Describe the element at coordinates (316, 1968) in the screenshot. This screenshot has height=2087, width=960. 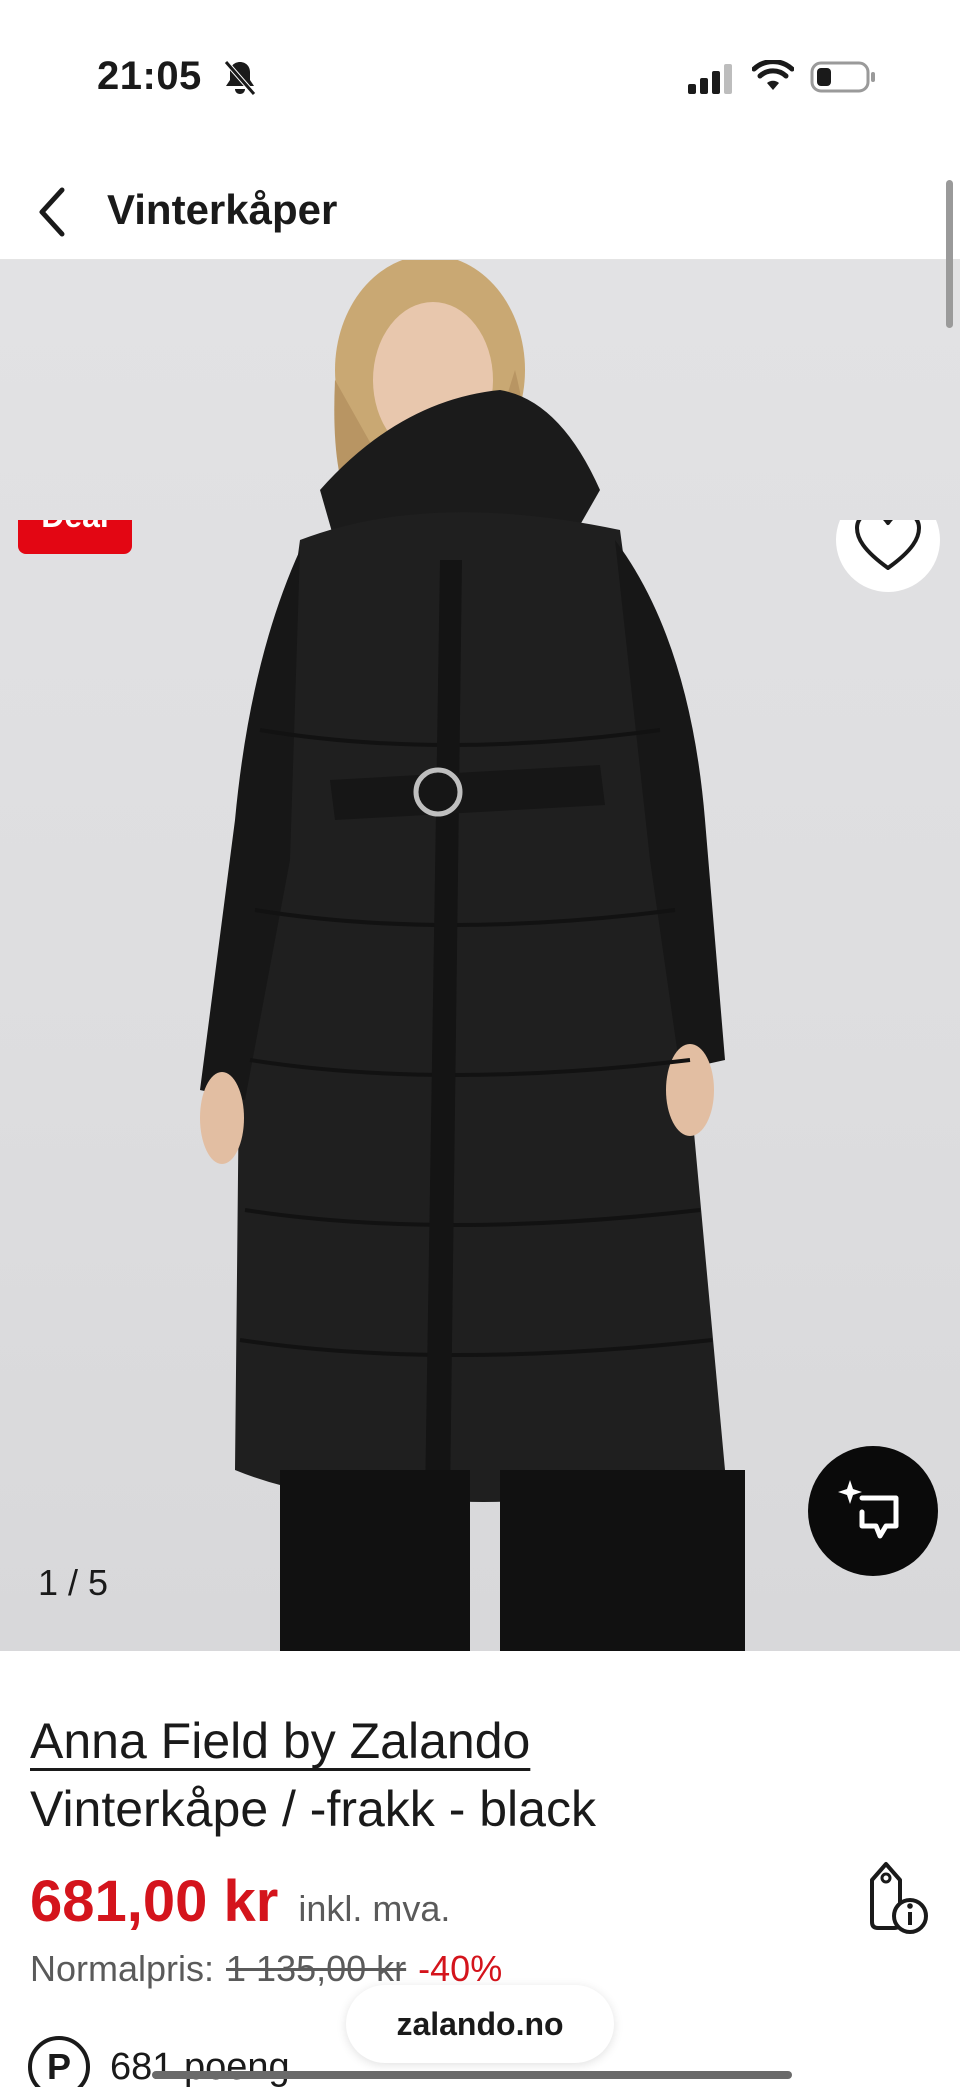
I see `old-price: 1 135,00 kr` at that location.